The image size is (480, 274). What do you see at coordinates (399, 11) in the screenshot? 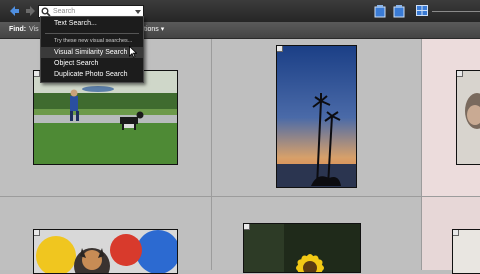
I see `stack-view-icon` at bounding box center [399, 11].